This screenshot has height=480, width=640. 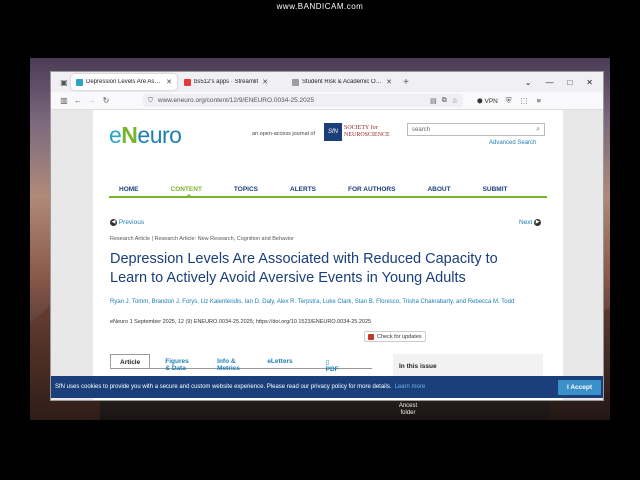 What do you see at coordinates (78, 100) in the screenshot?
I see `back-icon: ←` at bounding box center [78, 100].